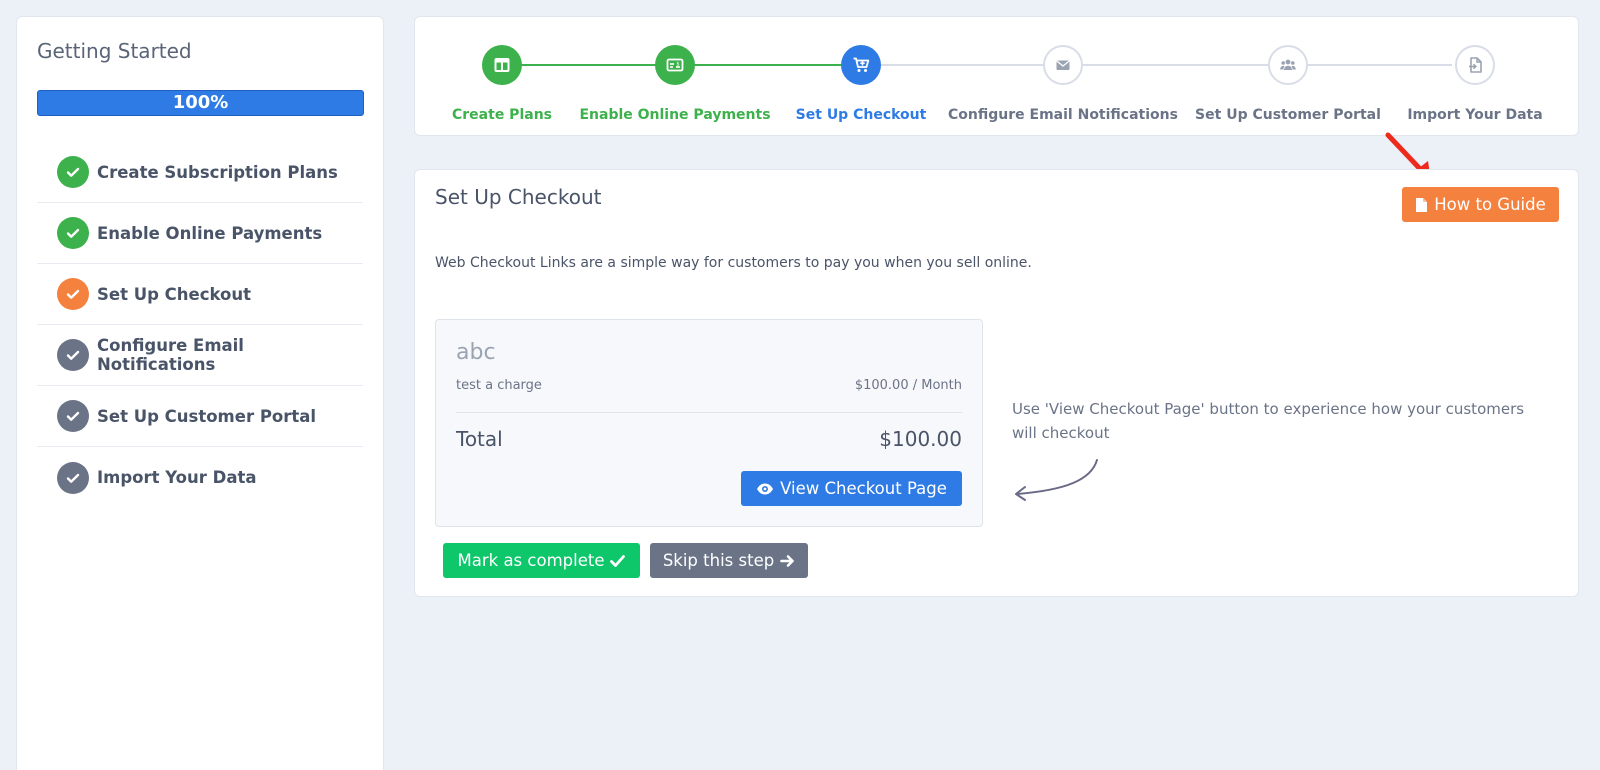 This screenshot has width=1600, height=770. I want to click on skip-step-label: Skip this step, so click(718, 560).